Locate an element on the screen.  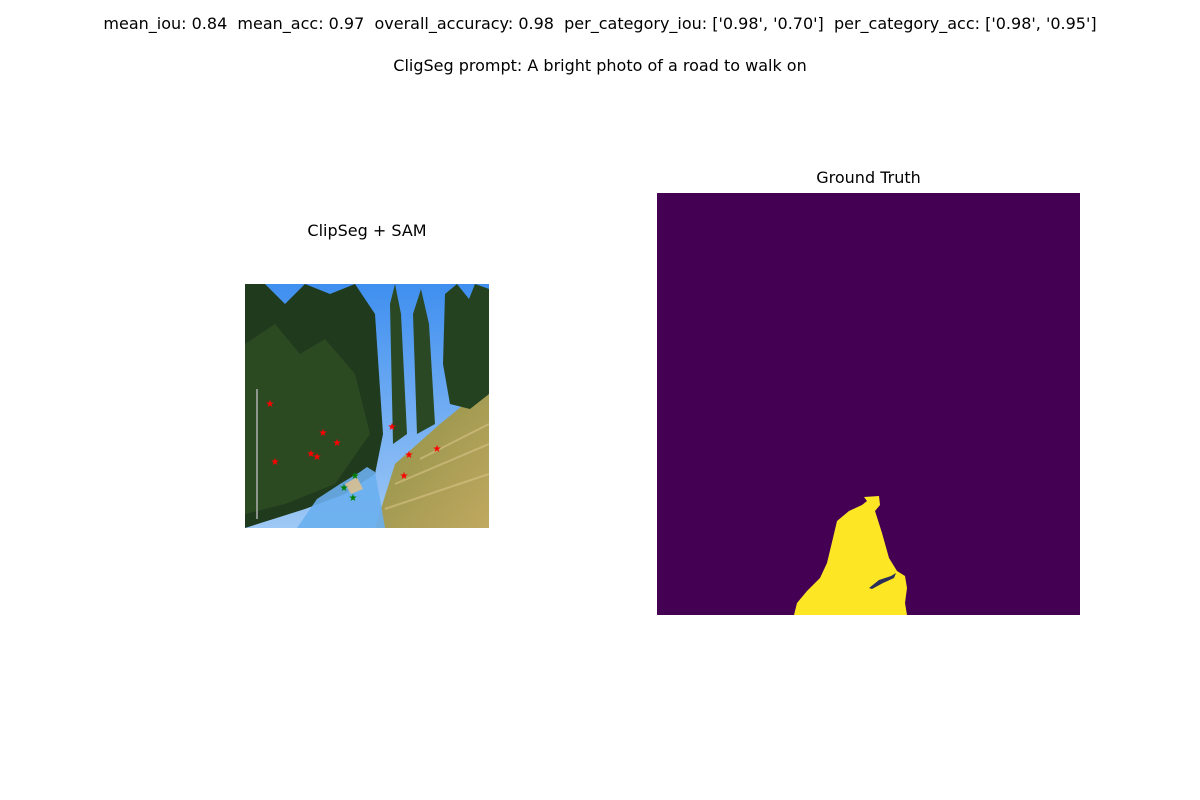
prediction-panel-title: ClipSeg + SAM is located at coordinates (367, 230).